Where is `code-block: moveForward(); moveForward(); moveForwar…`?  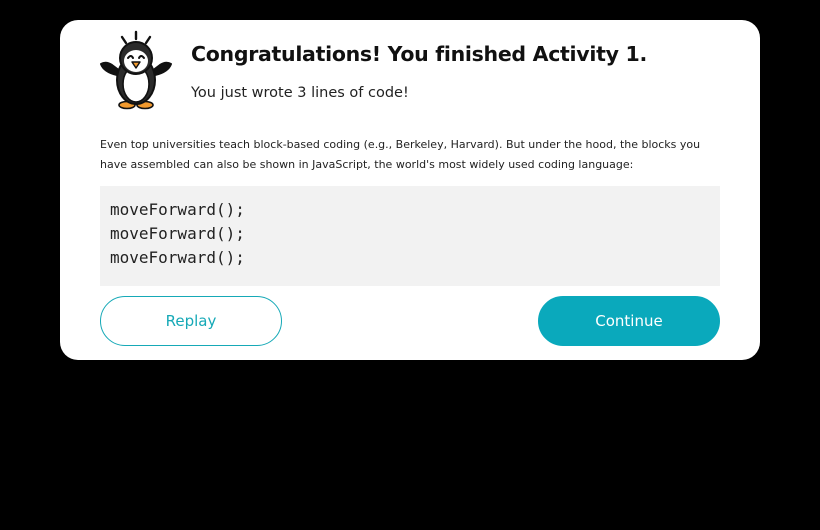 code-block: moveForward(); moveForward(); moveForwar… is located at coordinates (410, 236).